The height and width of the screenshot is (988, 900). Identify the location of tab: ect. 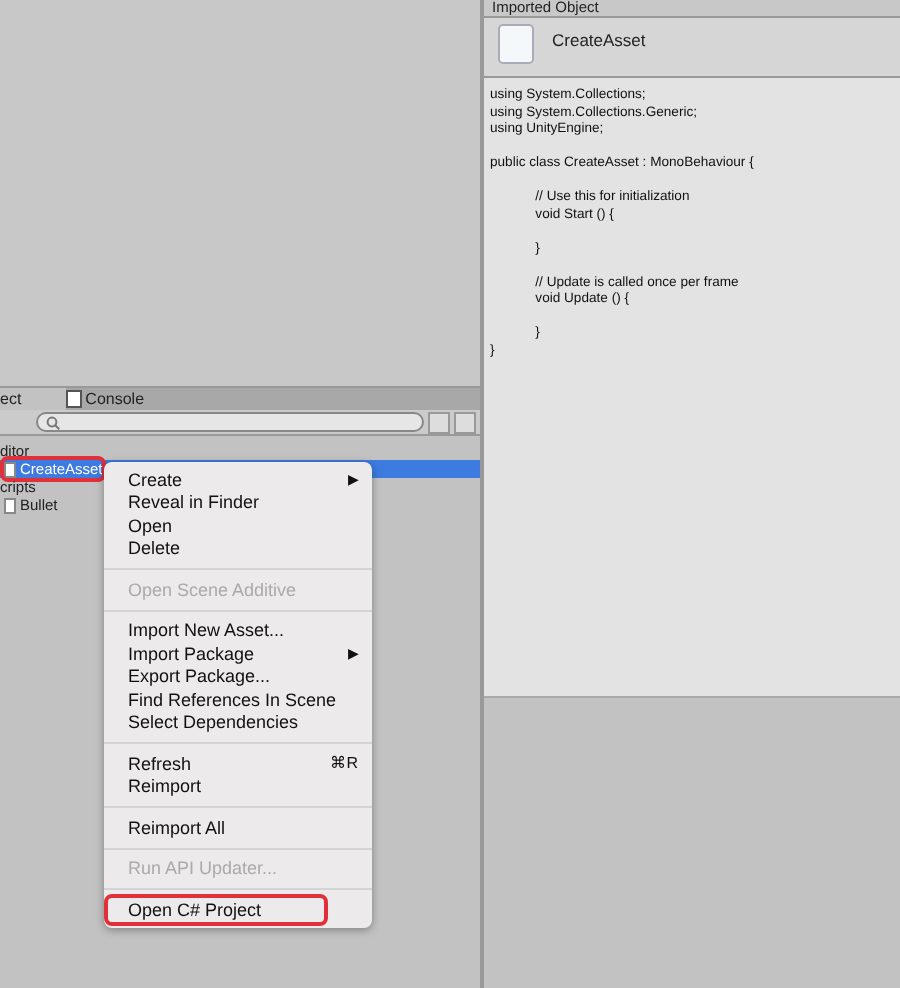
(33, 399).